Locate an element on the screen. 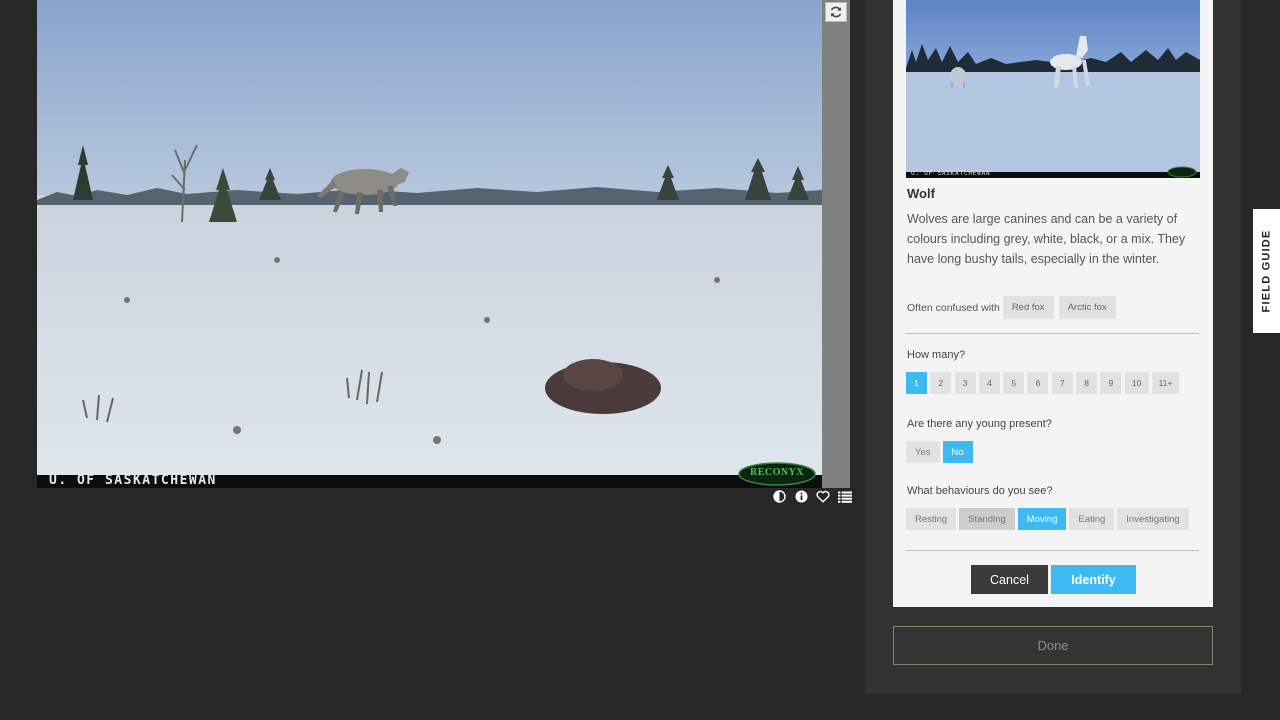  count-option-9: 9 is located at coordinates (1111, 383).